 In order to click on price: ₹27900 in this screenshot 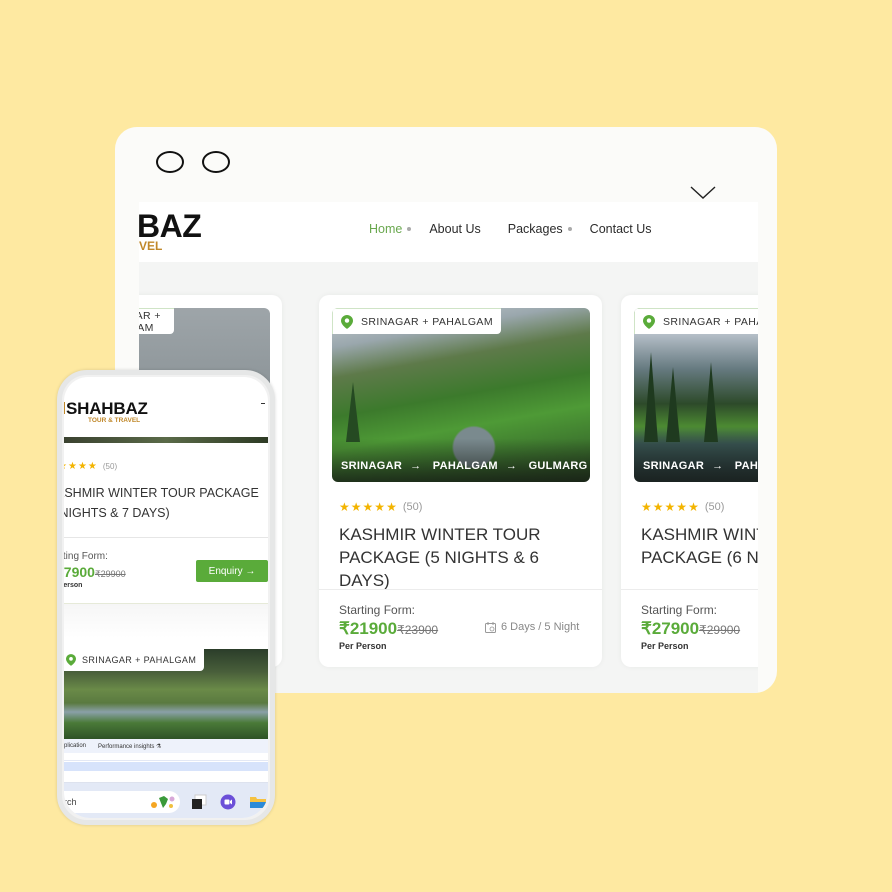, I will do `click(670, 628)`.